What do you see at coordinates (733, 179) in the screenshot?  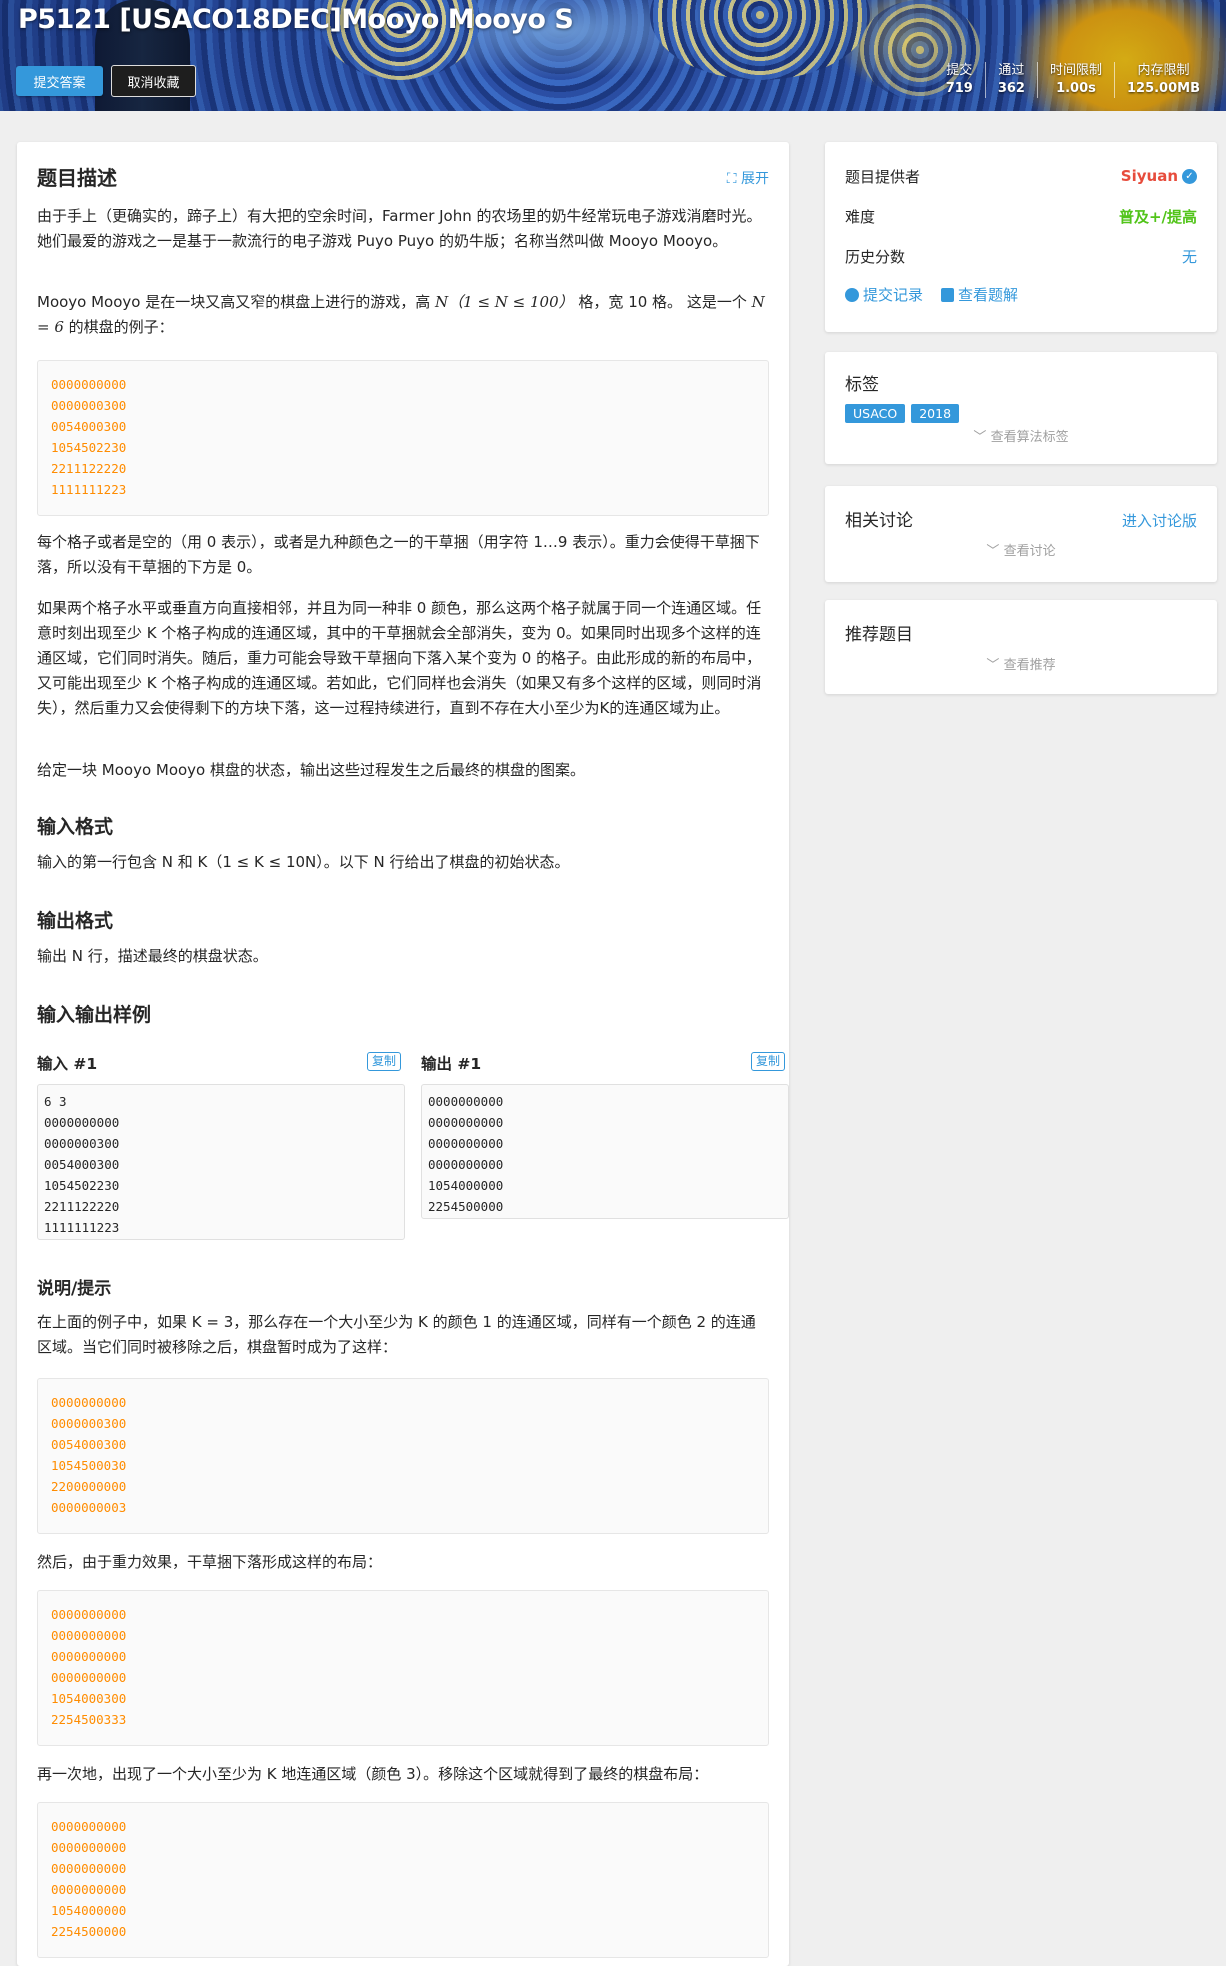 I see `expand-icon: ⛶` at bounding box center [733, 179].